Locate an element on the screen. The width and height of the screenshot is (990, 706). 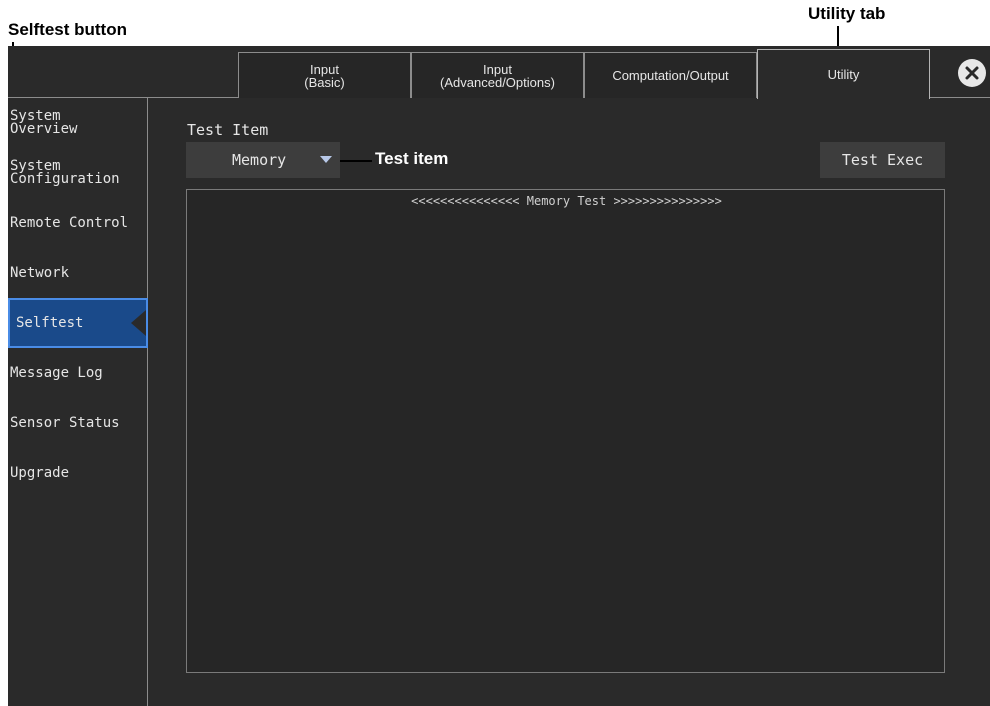
sidebar-item-system-configuration: System Configuration is located at coordinates (78, 173).